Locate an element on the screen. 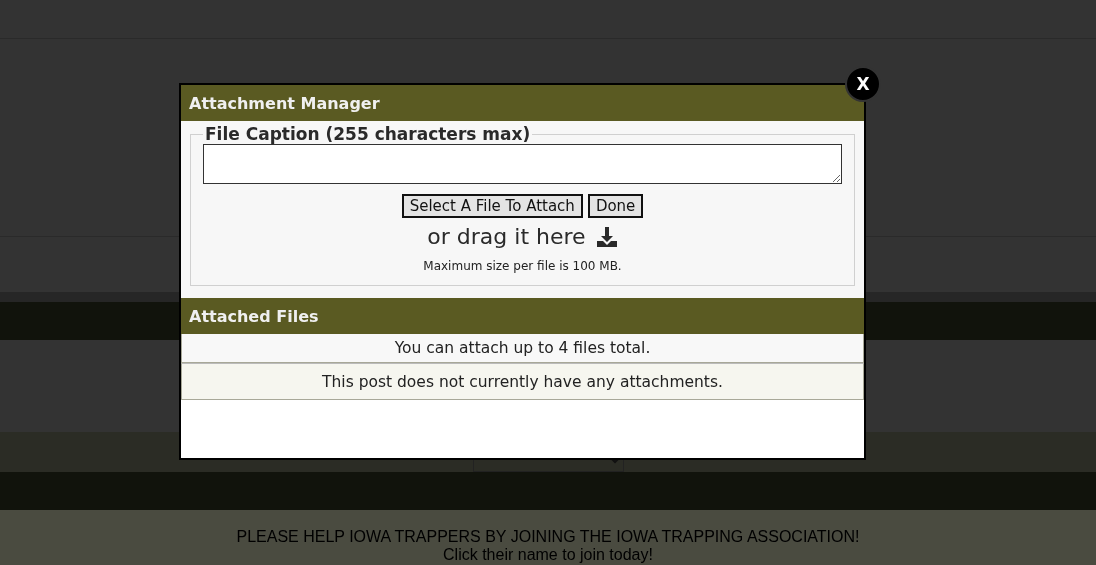 The width and height of the screenshot is (1096, 565). drag-text: or drag it here is located at coordinates (506, 236).